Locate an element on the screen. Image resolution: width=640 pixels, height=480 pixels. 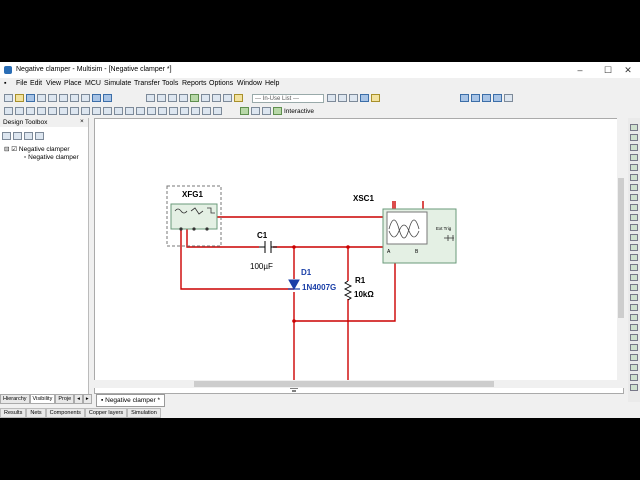
place-diode-icon is located at coordinates (30, 111).